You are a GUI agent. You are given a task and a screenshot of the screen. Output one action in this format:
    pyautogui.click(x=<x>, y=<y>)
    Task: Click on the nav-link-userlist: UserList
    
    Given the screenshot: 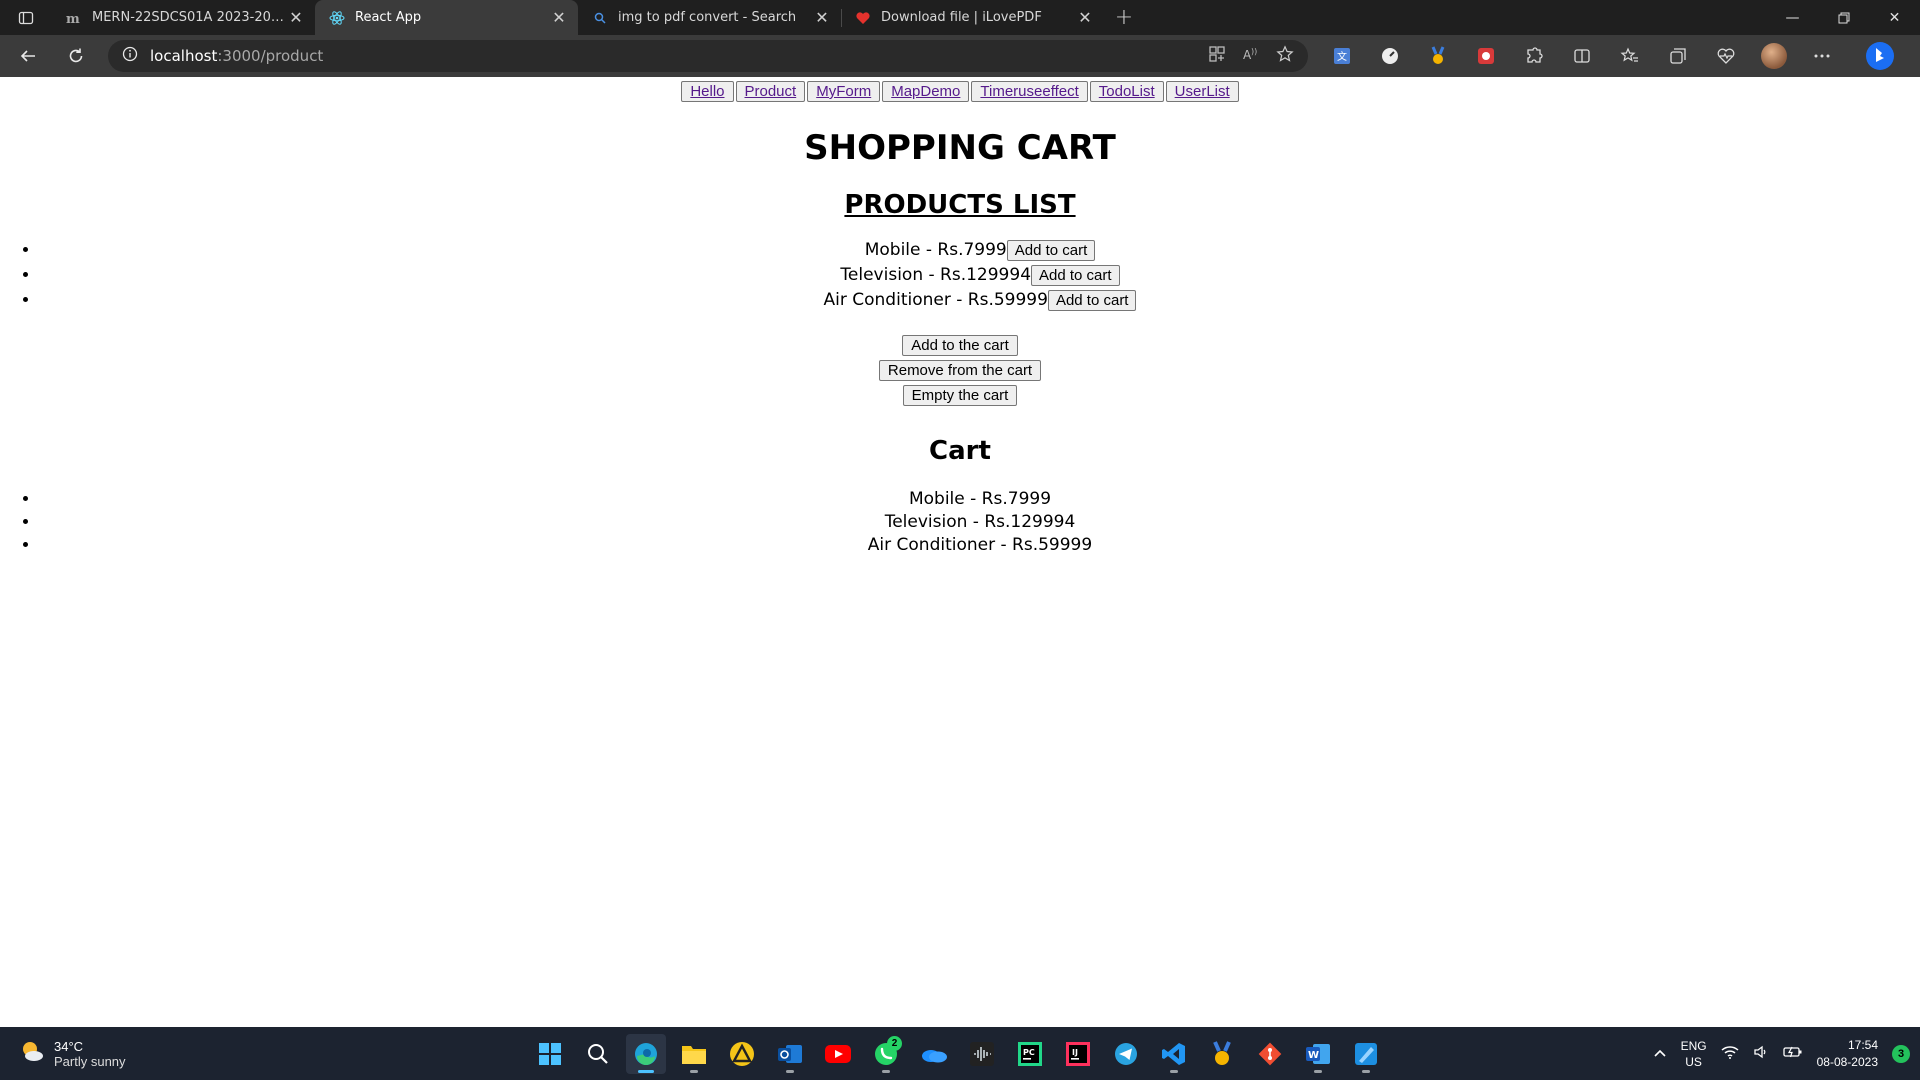 What is the action you would take?
    pyautogui.click(x=1202, y=91)
    